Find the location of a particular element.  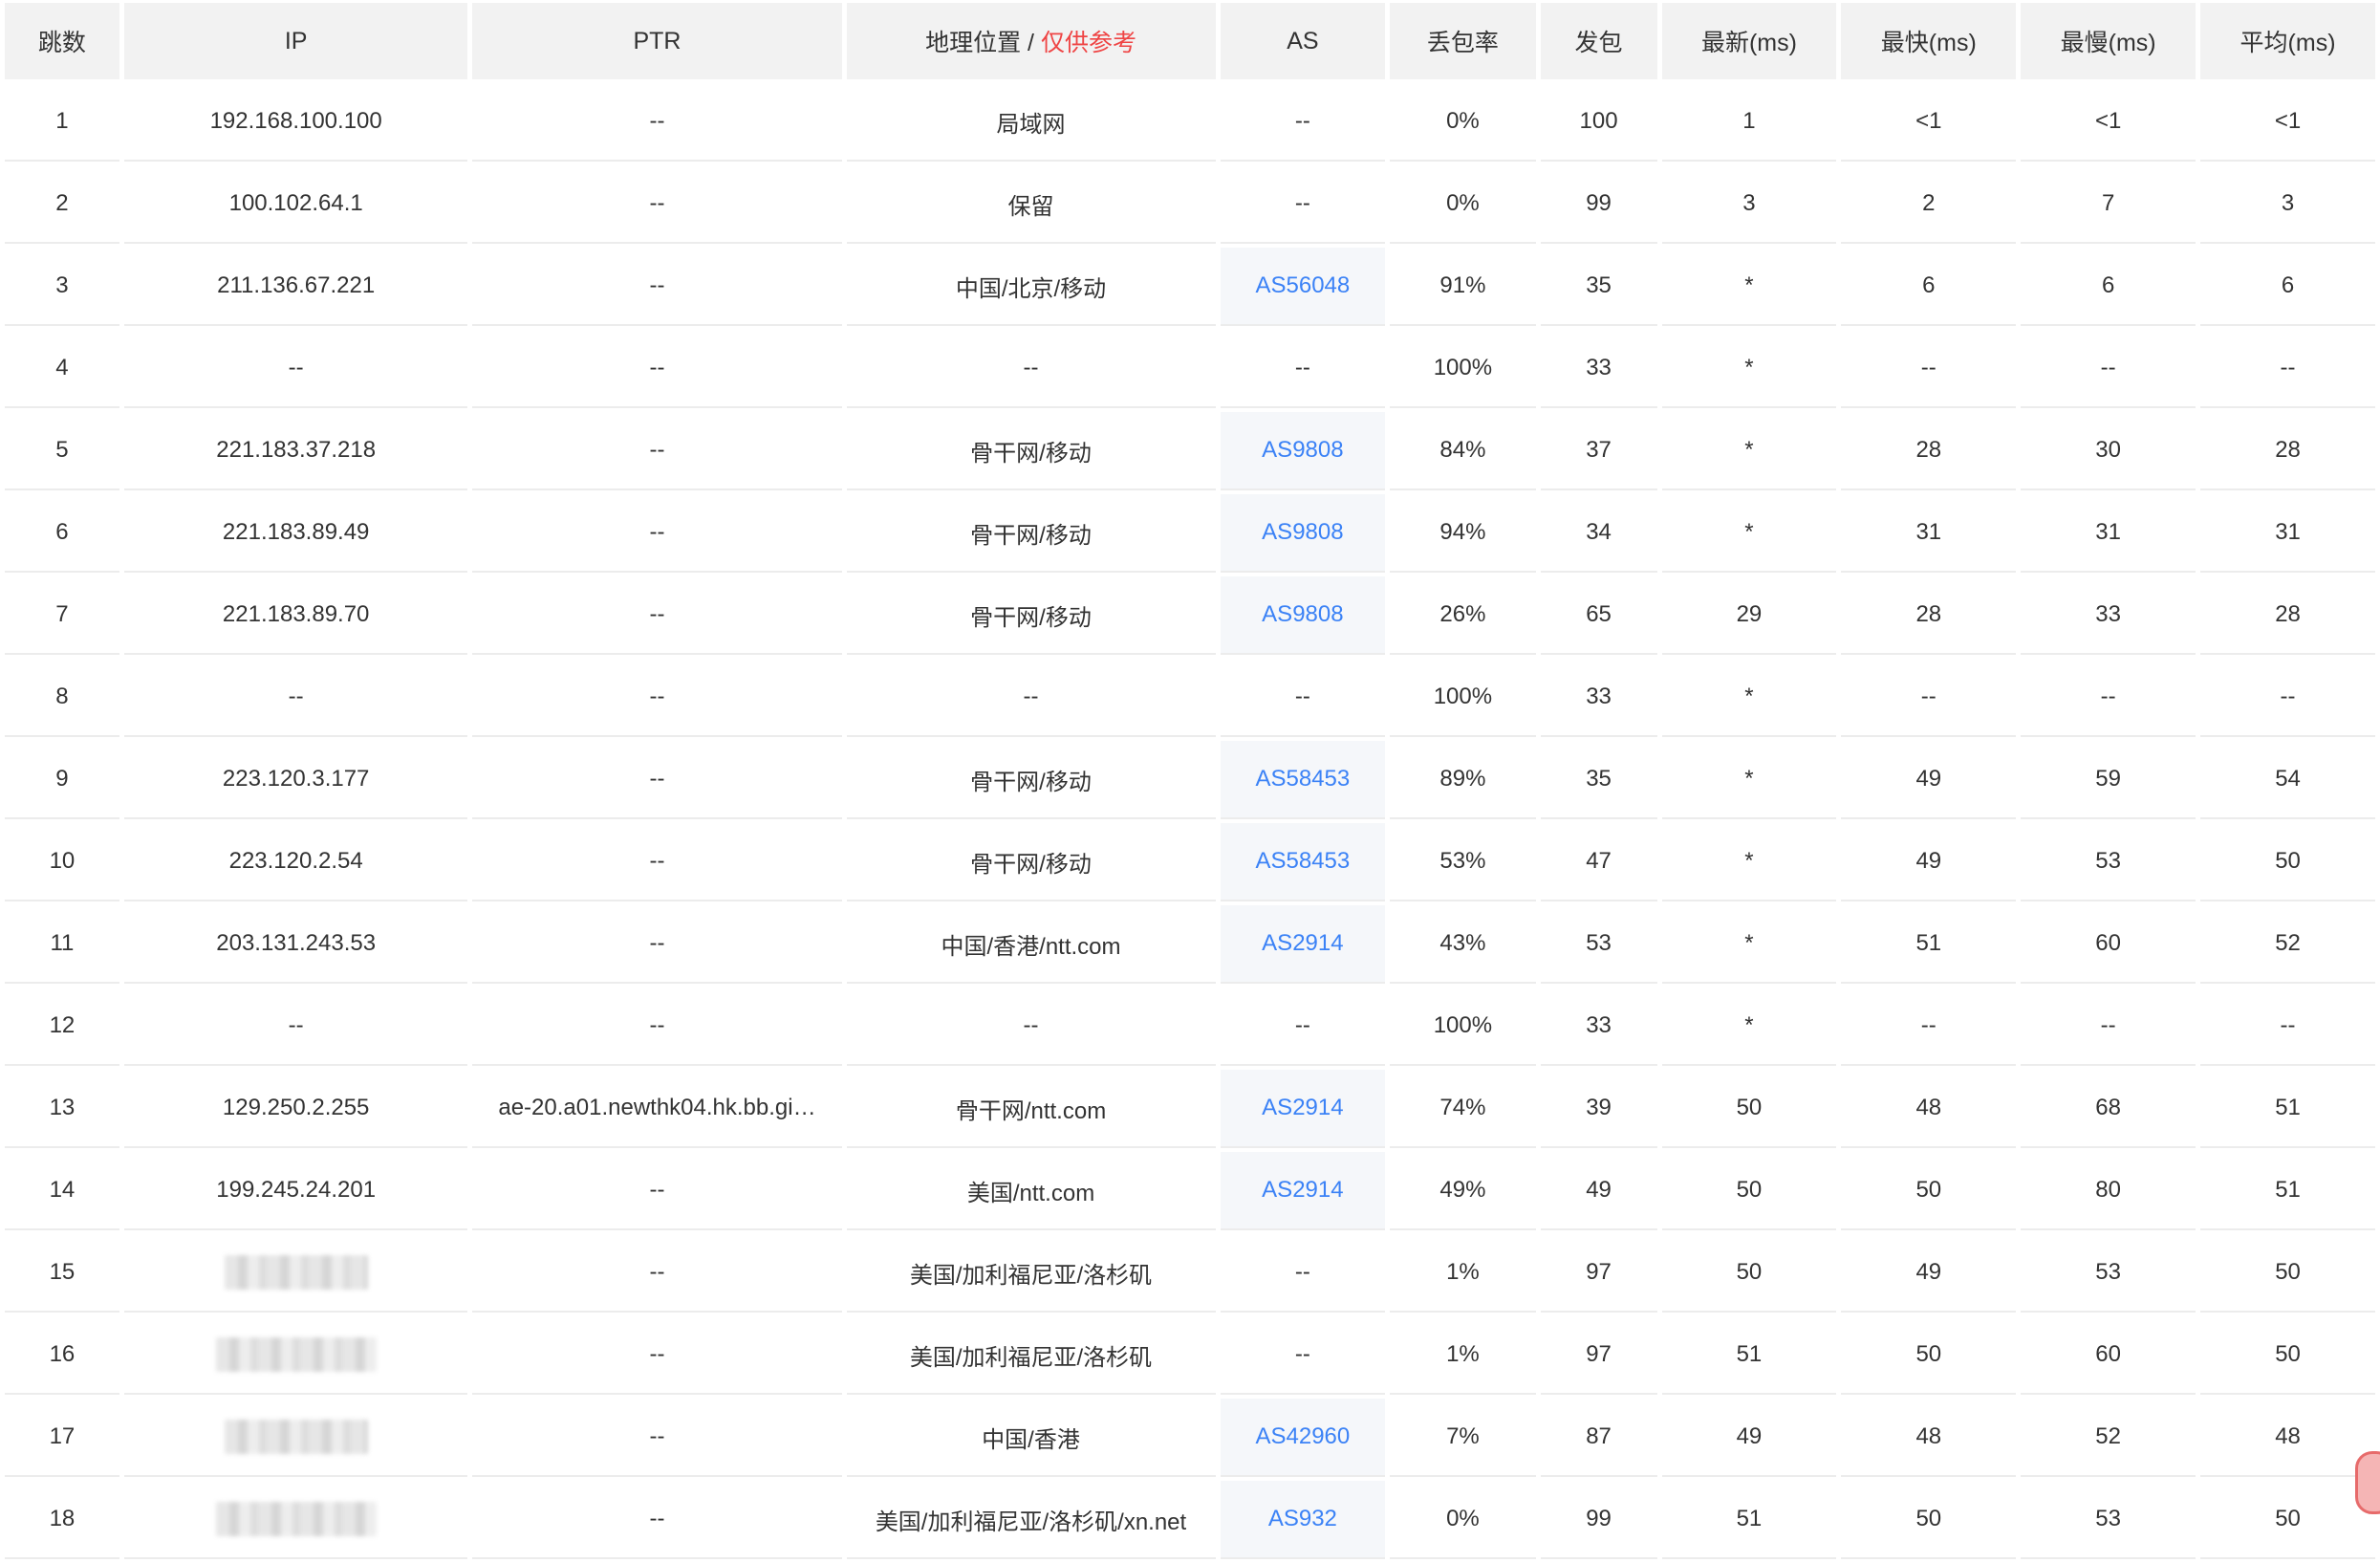

cell-loss: 0% is located at coordinates (1463, 1520).